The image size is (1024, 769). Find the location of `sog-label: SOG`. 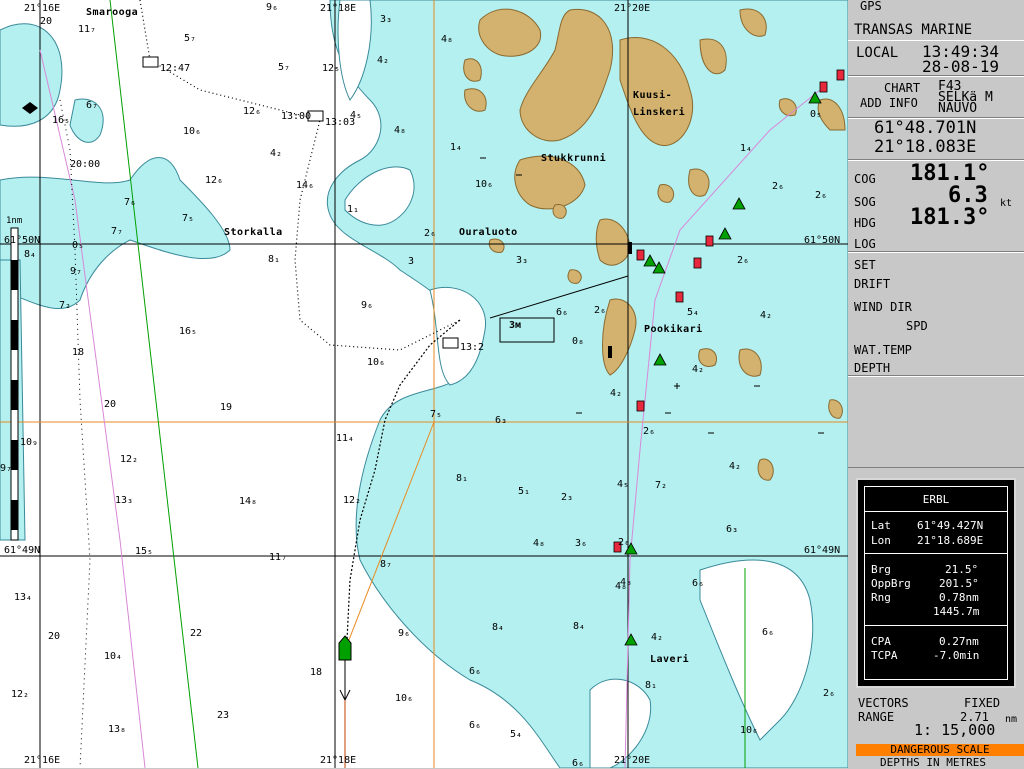

sog-label: SOG is located at coordinates (865, 202).